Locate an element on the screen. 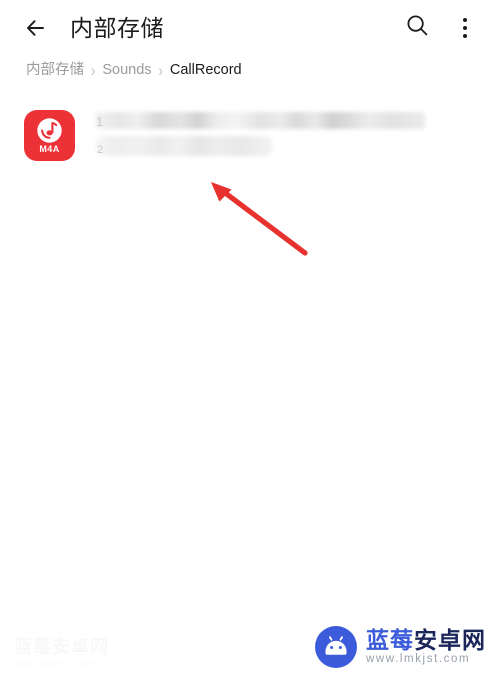  overflow-menu-icon is located at coordinates (465, 28).